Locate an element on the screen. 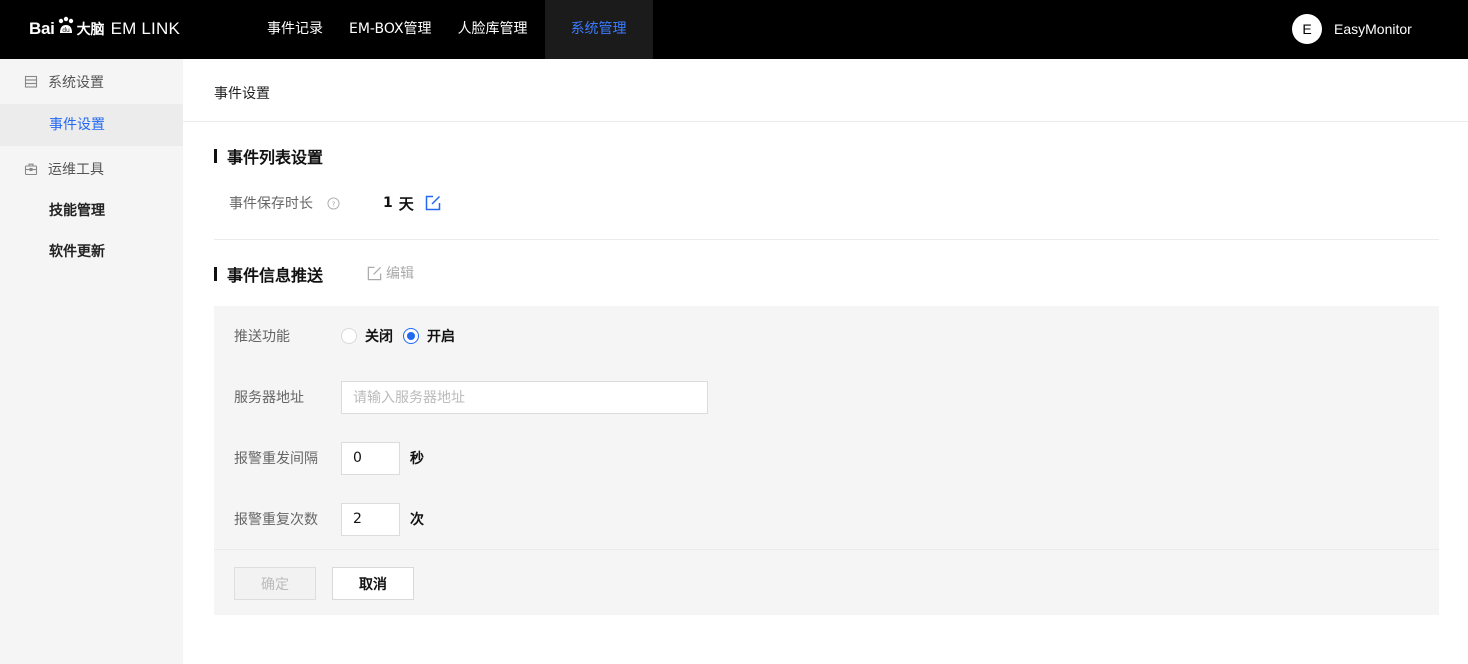  header-divider is located at coordinates (825, 121).